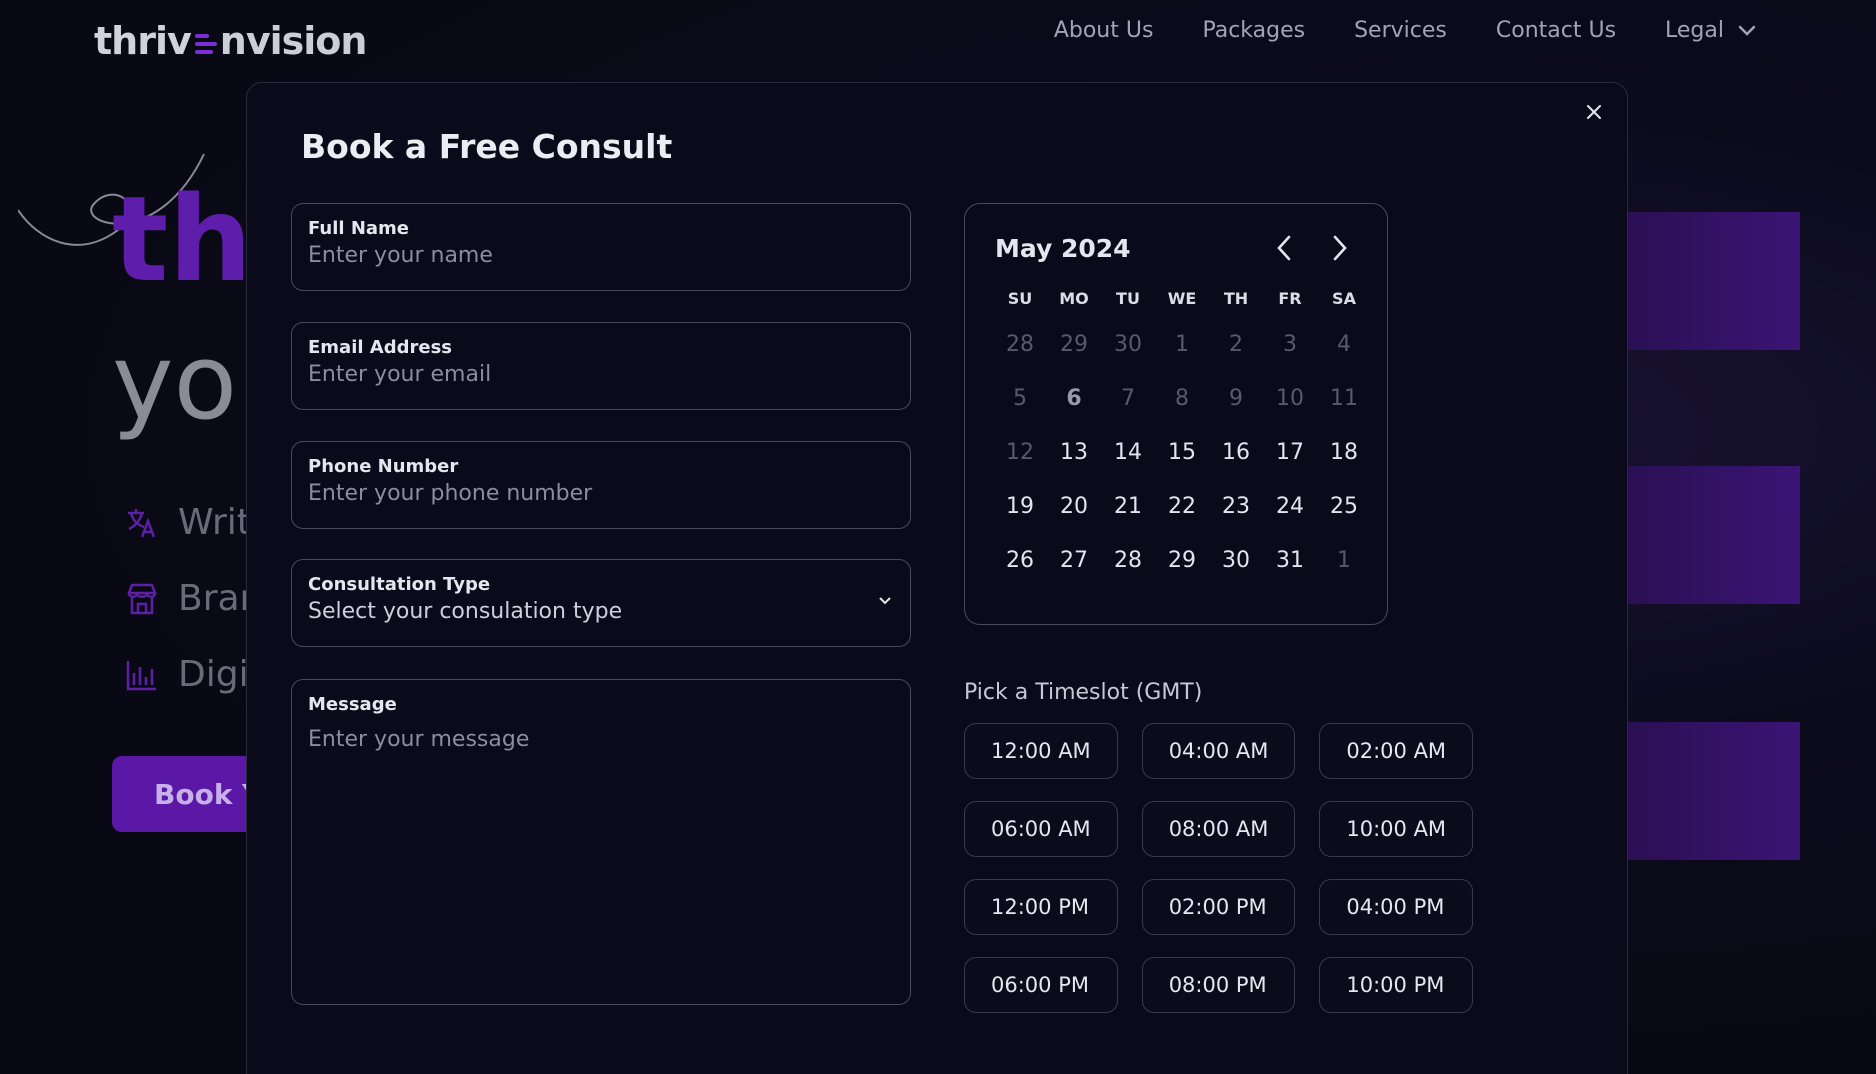 This screenshot has height=1074, width=1876. Describe the element at coordinates (1236, 298) in the screenshot. I see `calendar-weekday: TH` at that location.